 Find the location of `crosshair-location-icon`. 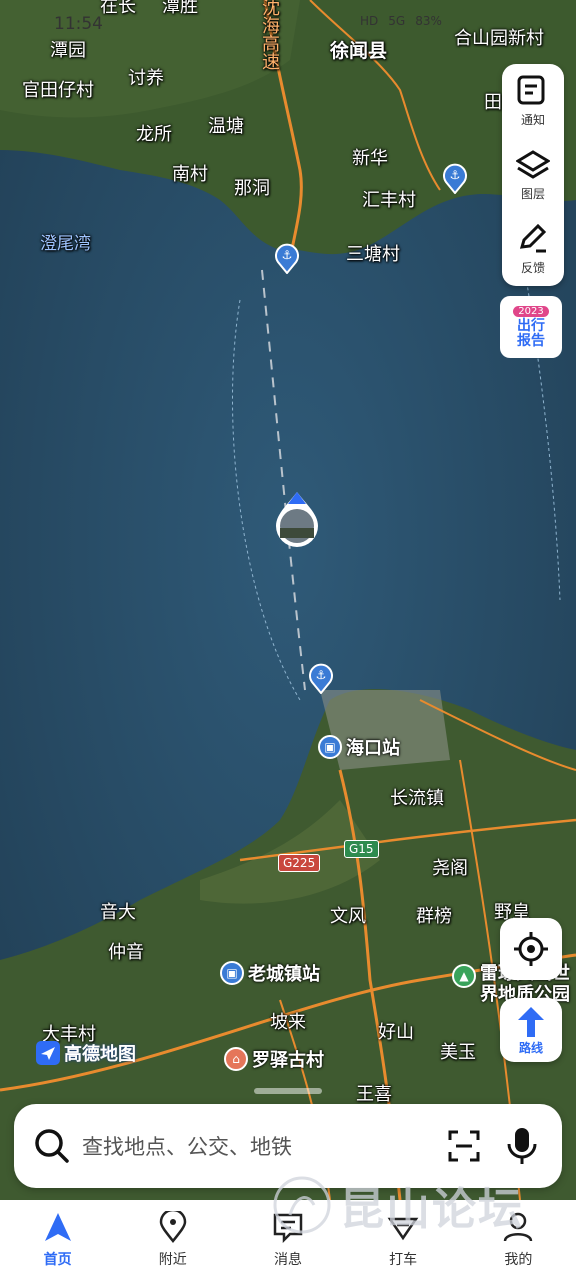

crosshair-location-icon is located at coordinates (531, 949).